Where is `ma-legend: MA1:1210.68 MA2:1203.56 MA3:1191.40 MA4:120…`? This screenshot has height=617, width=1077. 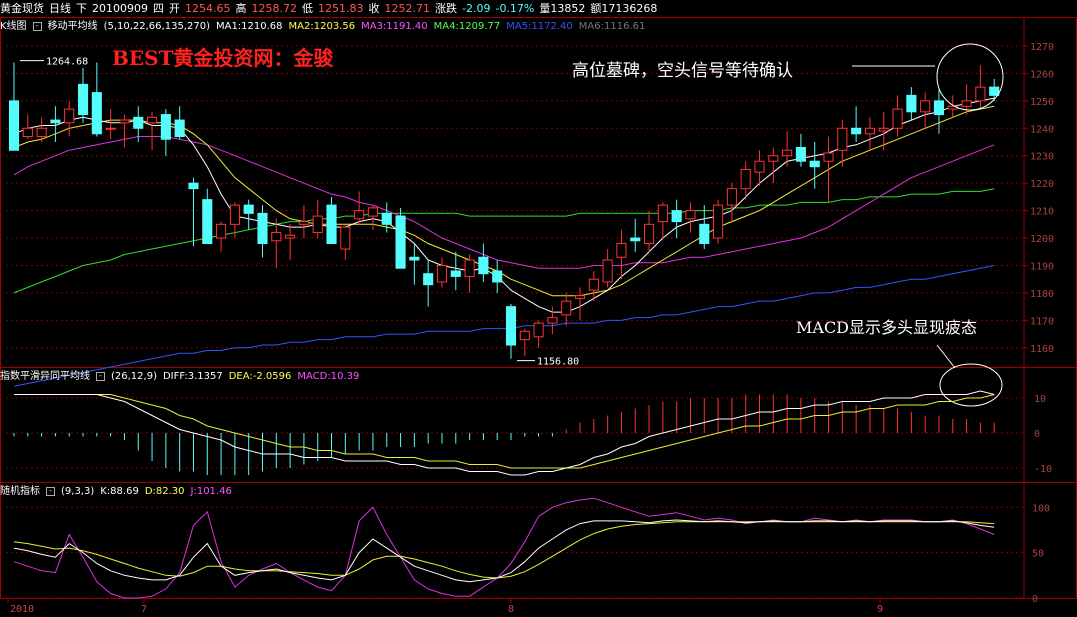 ma-legend: MA1:1210.68 MA2:1203.56 MA3:1191.40 MA4:120… is located at coordinates (433, 26).